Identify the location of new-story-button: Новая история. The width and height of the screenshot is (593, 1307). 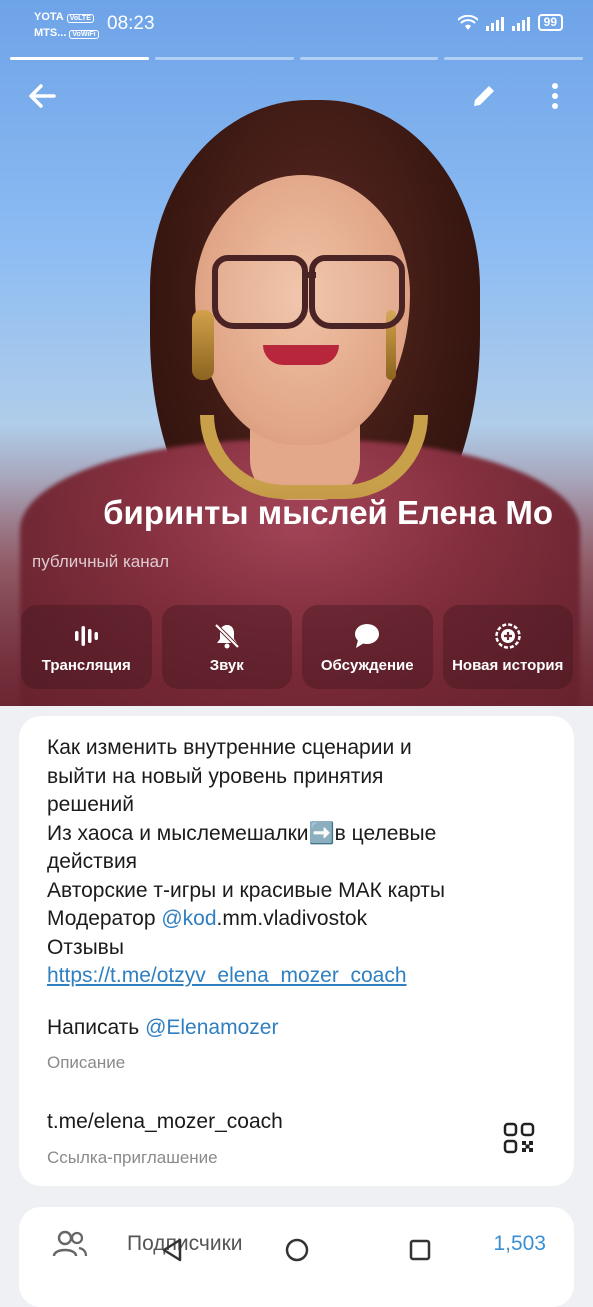
(507, 647).